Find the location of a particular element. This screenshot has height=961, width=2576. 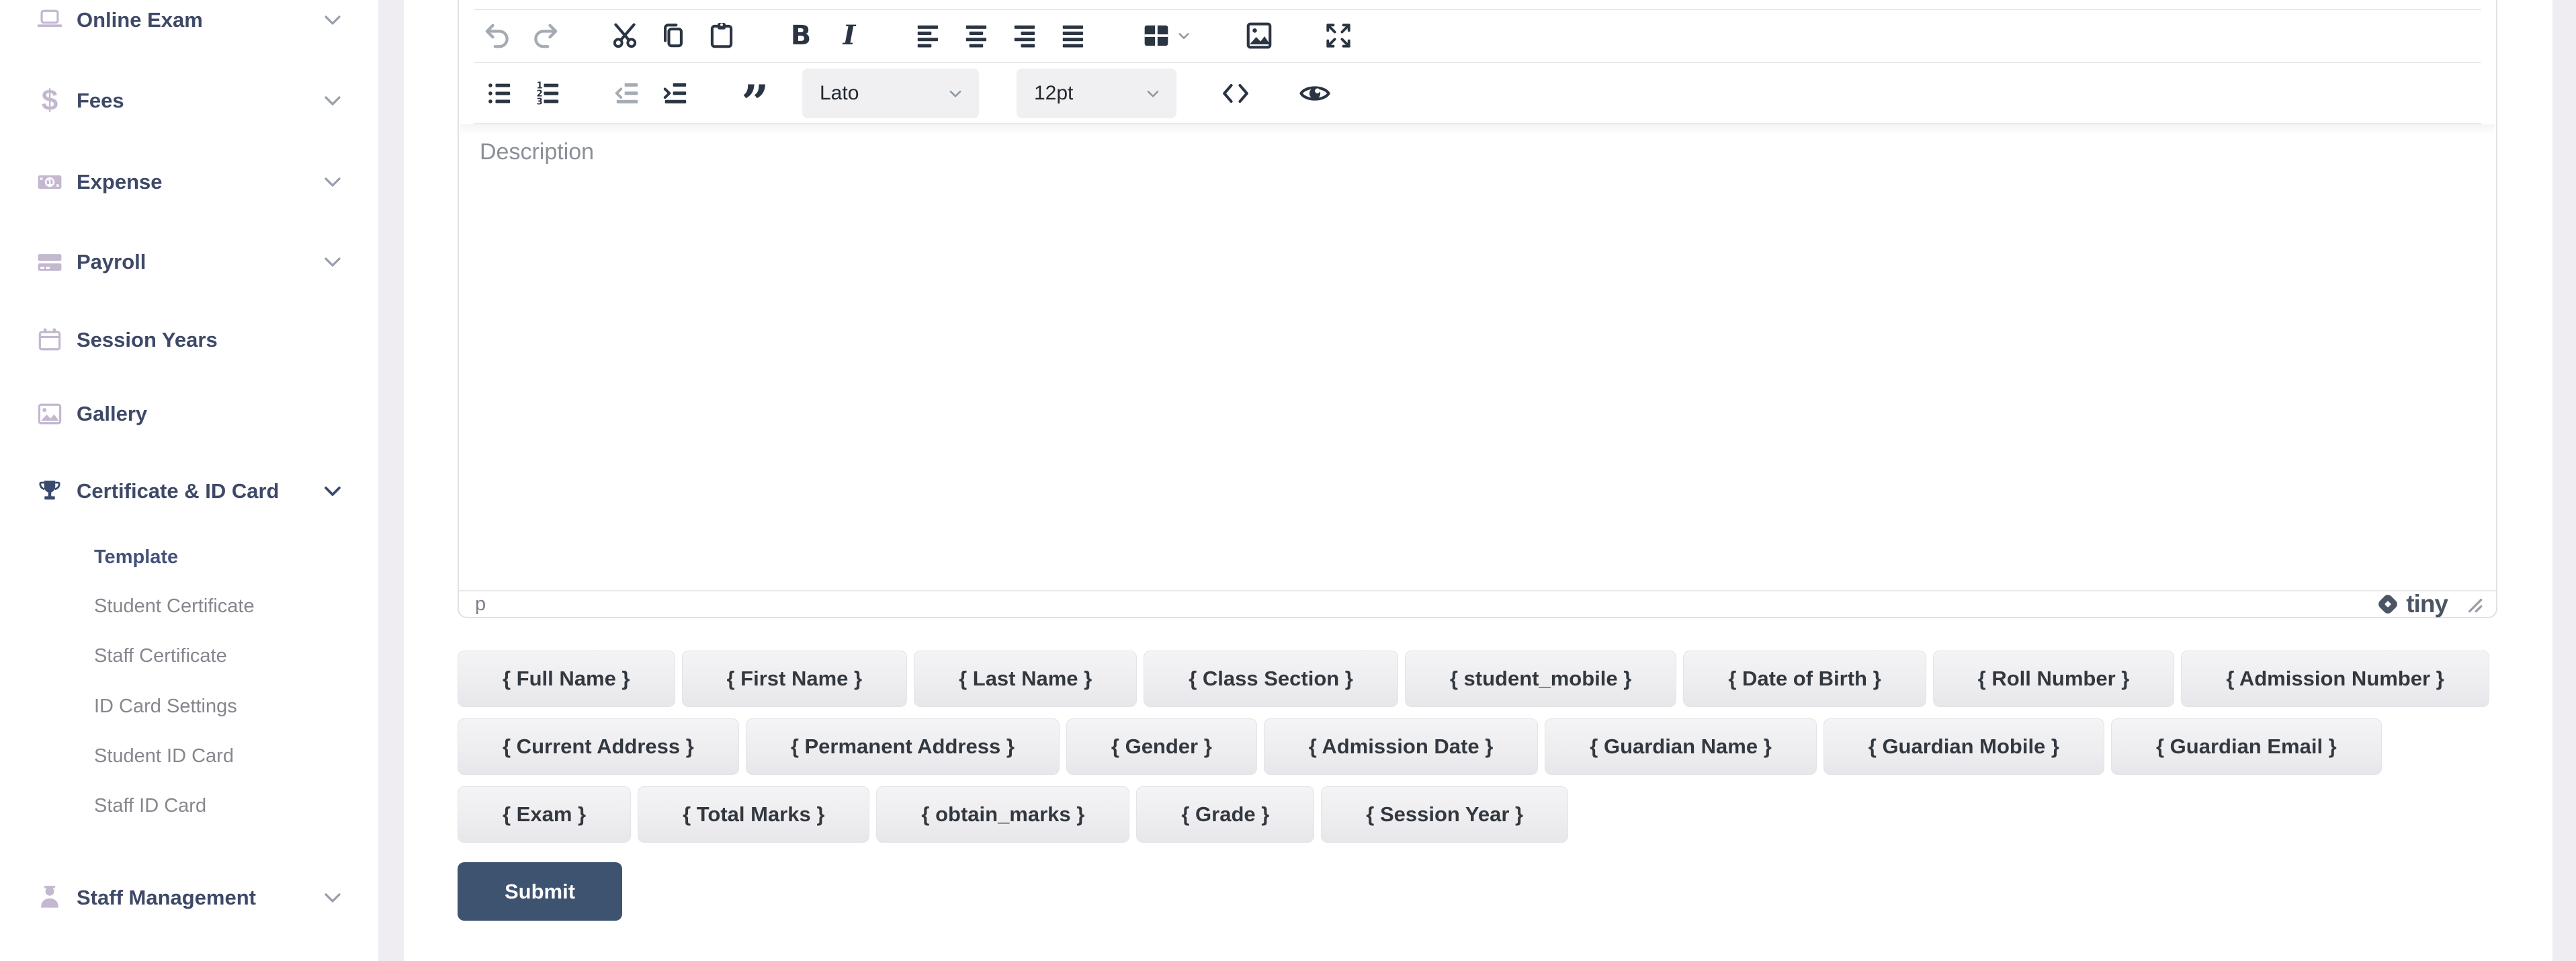

sidebar-item-online-exam: Online Exam is located at coordinates (189, 20).